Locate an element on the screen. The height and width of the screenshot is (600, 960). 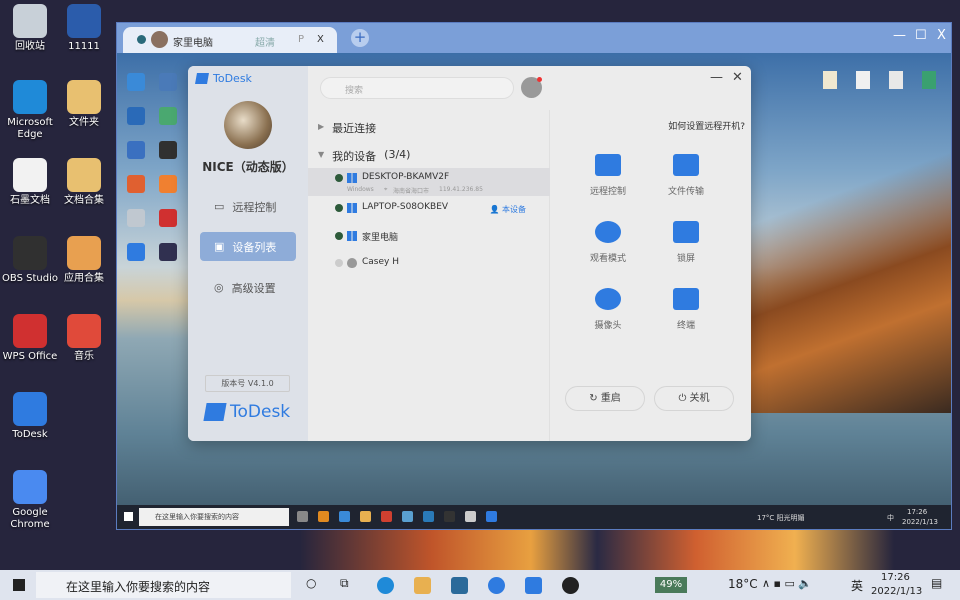
device-row: 家里电脑 is located at coordinates (429, 239).